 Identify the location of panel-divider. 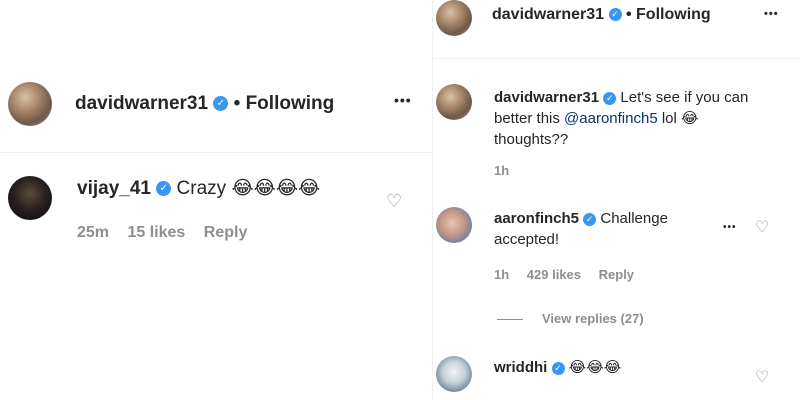
(432, 200).